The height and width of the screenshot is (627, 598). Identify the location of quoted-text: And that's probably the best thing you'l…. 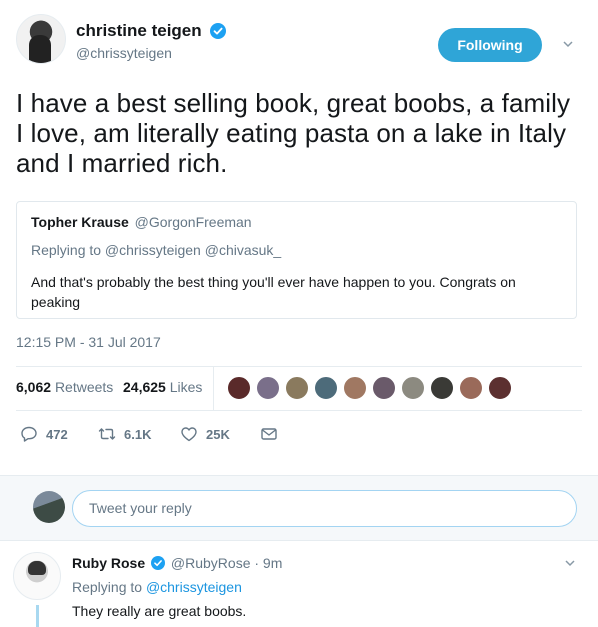
(273, 292).